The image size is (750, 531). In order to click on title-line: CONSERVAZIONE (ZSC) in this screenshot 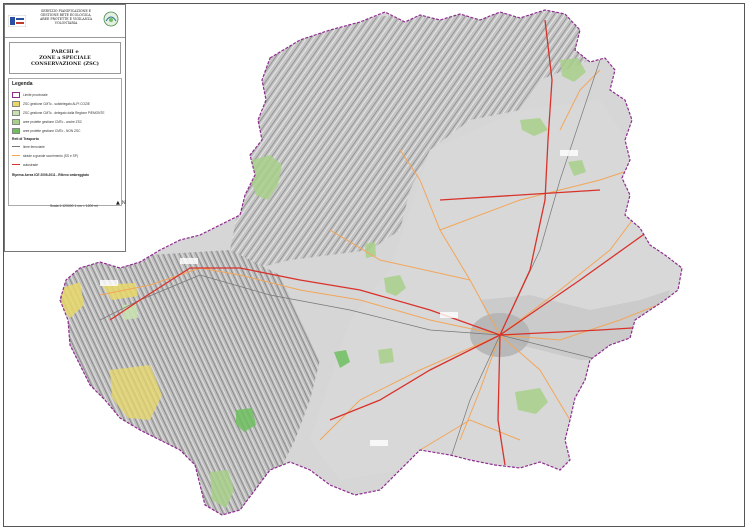, I will do `click(65, 64)`.